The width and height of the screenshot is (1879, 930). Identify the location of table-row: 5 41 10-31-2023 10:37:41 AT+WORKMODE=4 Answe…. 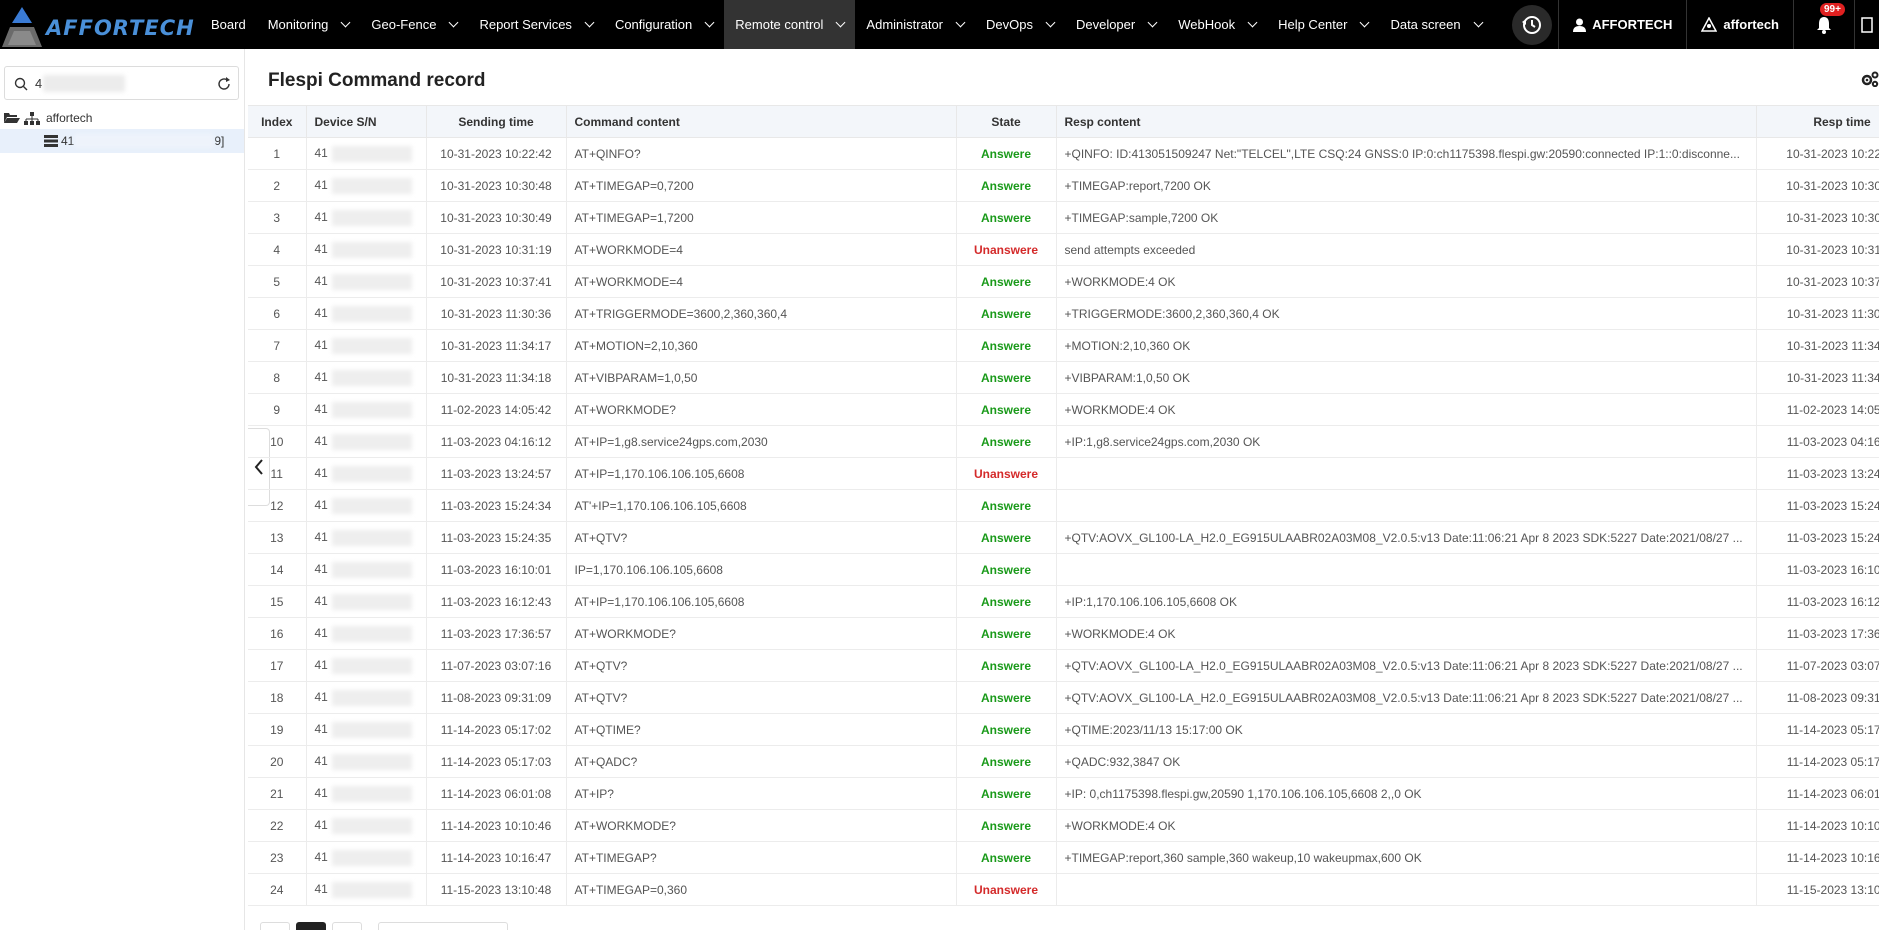
(1063, 281).